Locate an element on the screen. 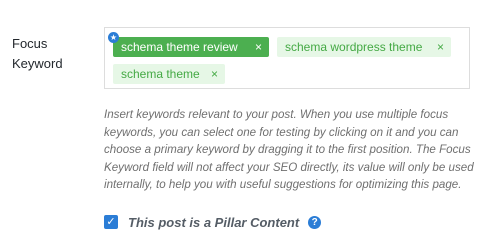 This screenshot has width=498, height=252. pillar-content-option: ✓ This post is a Pillar Content ? is located at coordinates (213, 222).